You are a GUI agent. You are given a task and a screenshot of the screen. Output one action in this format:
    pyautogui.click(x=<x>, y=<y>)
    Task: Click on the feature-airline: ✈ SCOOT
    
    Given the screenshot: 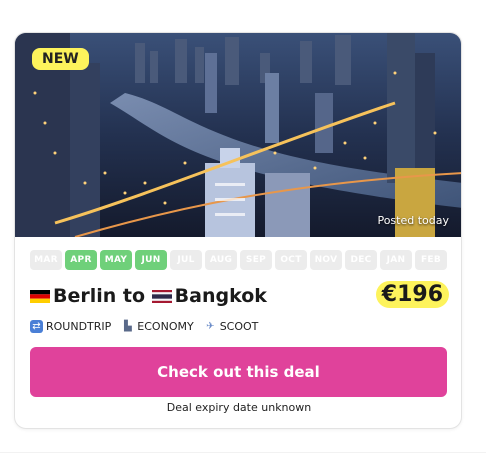 What is the action you would take?
    pyautogui.click(x=231, y=326)
    